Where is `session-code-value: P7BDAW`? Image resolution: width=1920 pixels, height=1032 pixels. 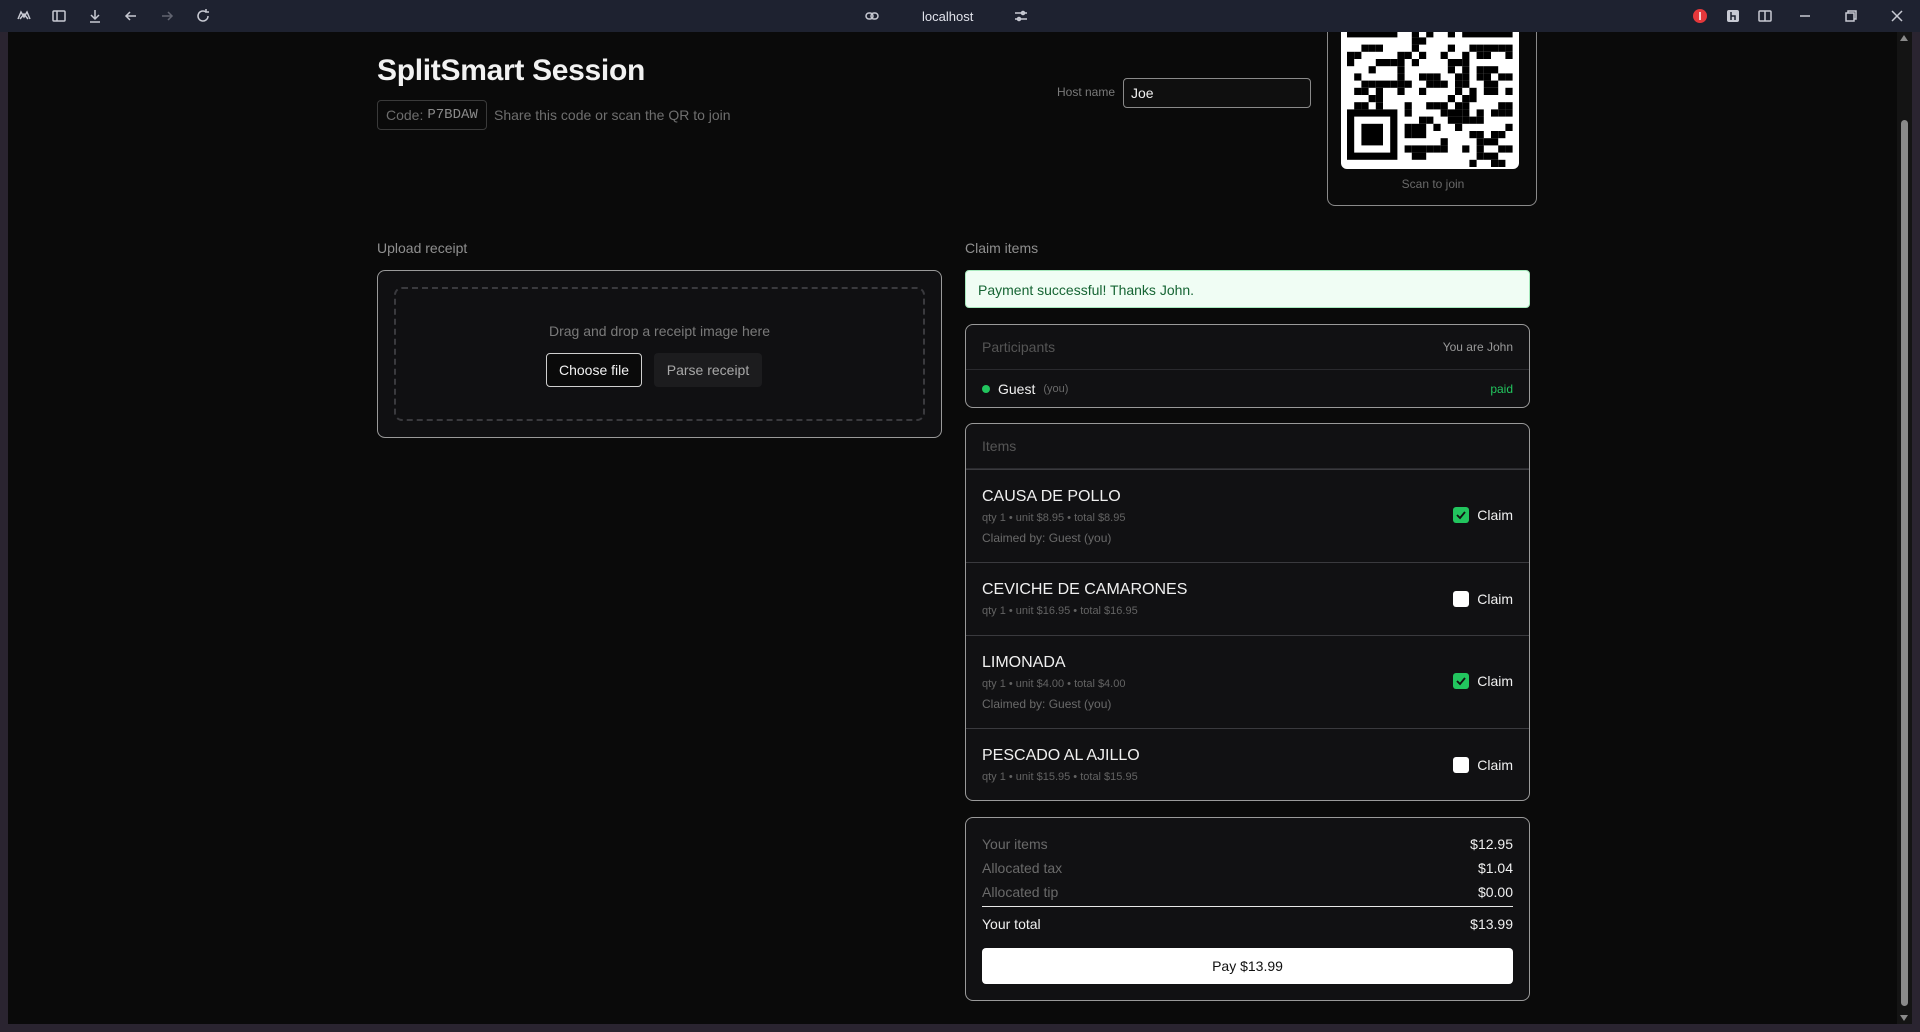 session-code-value: P7BDAW is located at coordinates (452, 115).